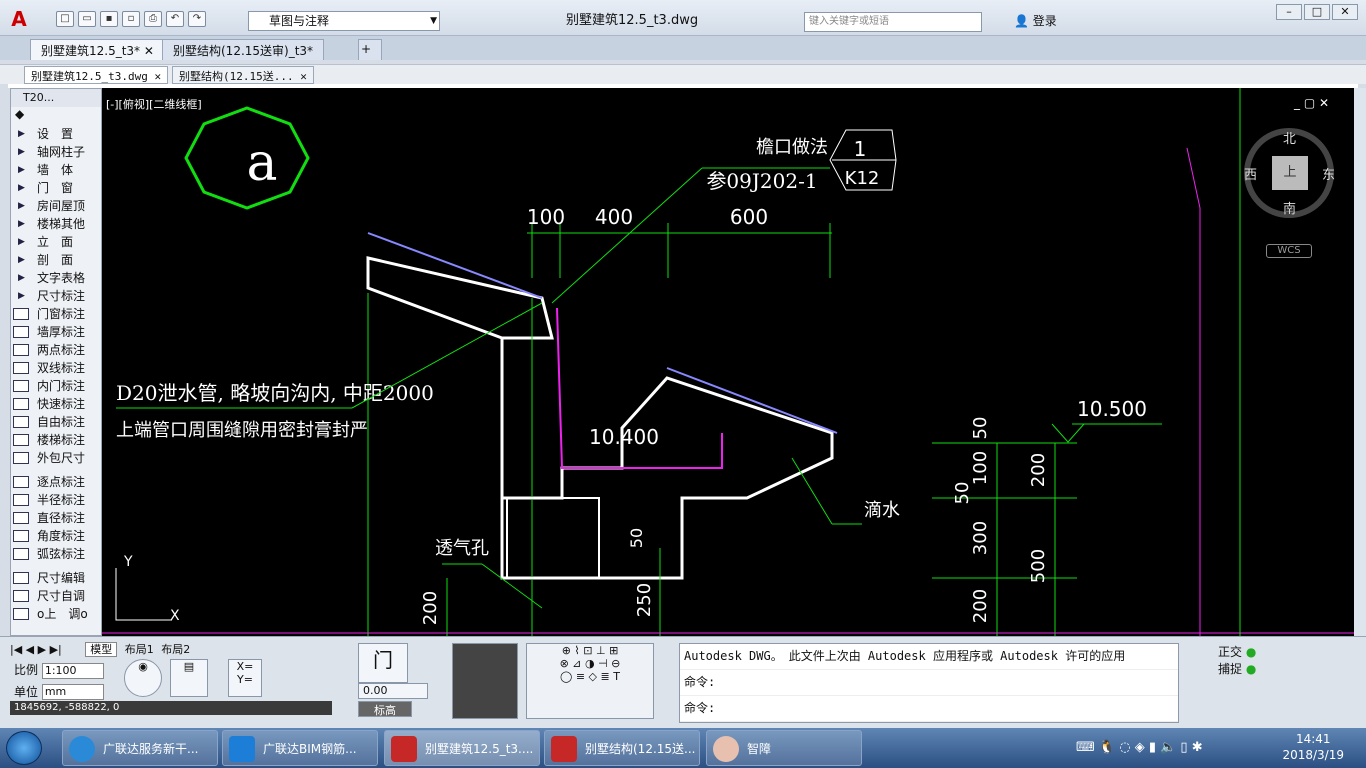  Describe the element at coordinates (243, 75) in the screenshot. I see `drawing-tab-2: 别墅结构(12.15送... ✕` at that location.